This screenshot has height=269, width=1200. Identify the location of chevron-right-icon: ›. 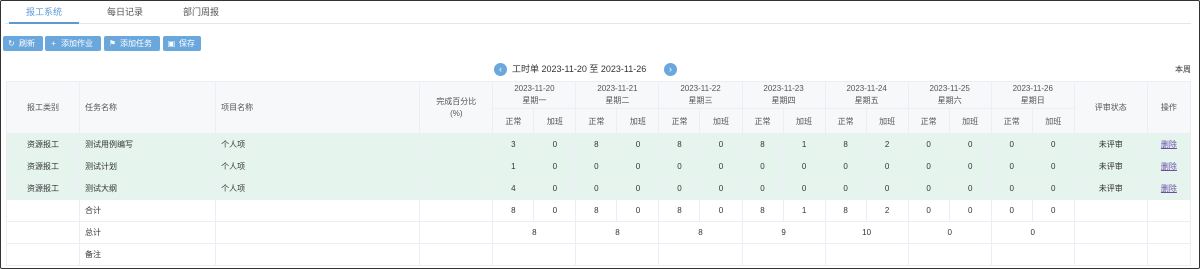
(670, 69).